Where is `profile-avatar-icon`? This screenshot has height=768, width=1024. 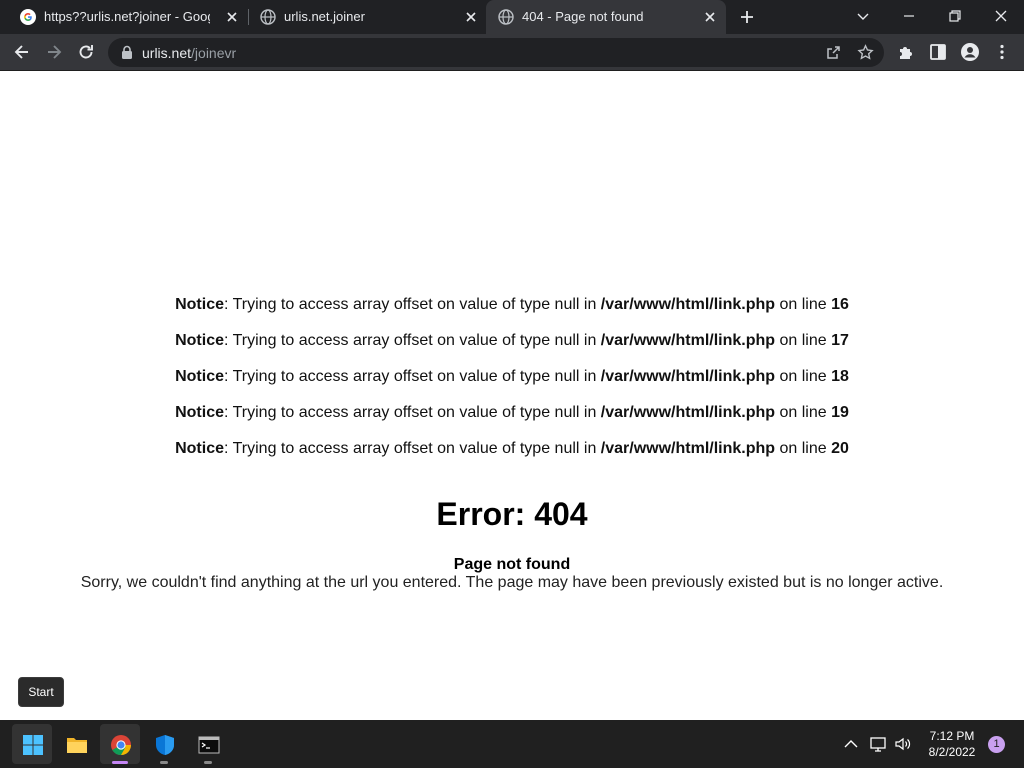
profile-avatar-icon is located at coordinates (970, 52).